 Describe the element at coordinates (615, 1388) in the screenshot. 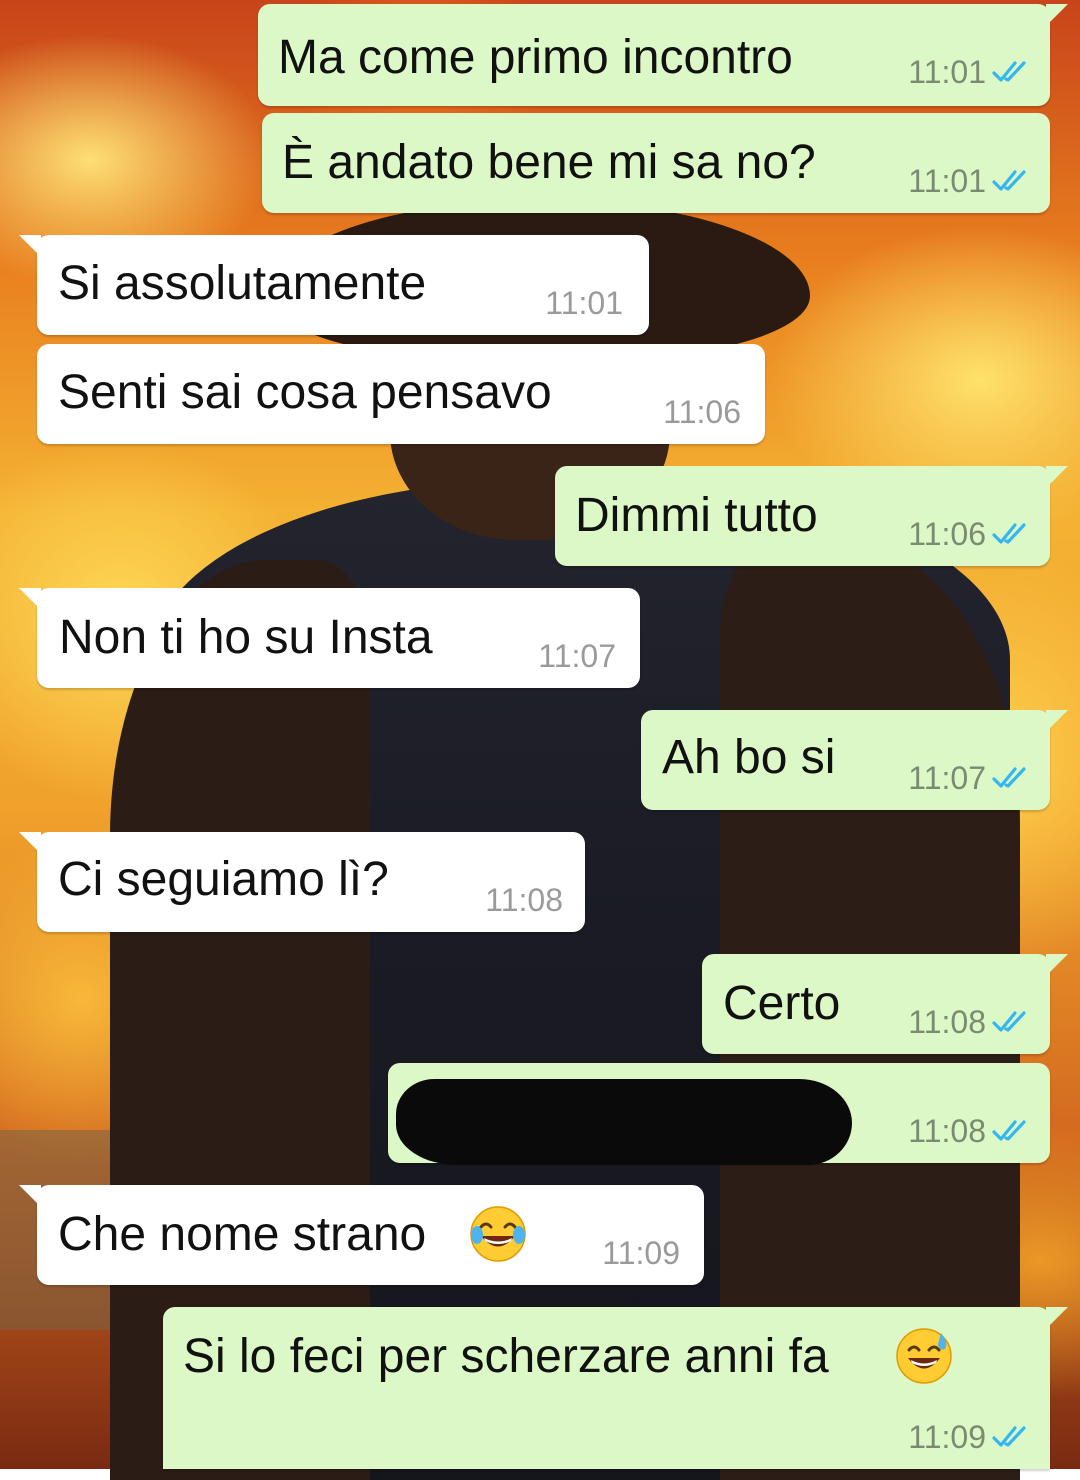

I see `message-outgoing: Si lo feci per scherzare anni fa 11:09` at that location.